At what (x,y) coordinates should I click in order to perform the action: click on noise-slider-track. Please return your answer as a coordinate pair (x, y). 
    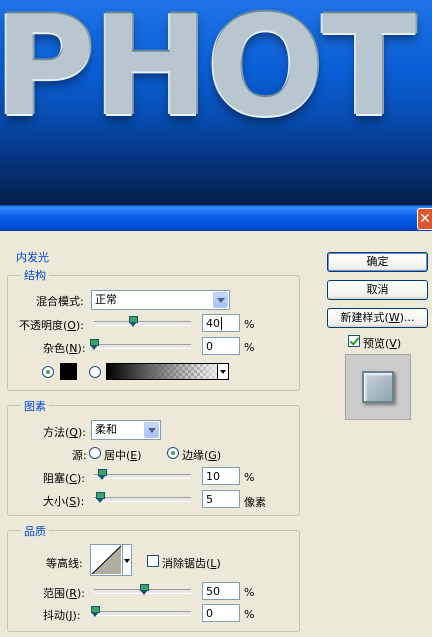
    Looking at the image, I should click on (142, 346).